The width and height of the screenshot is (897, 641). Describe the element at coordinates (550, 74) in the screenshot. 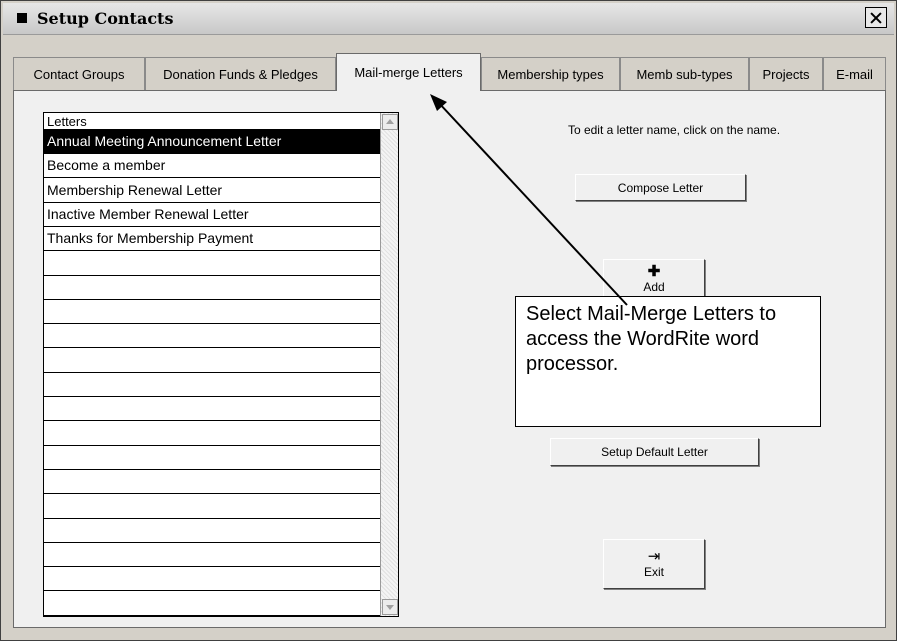

I see `tab-membership-types: Membership types` at that location.